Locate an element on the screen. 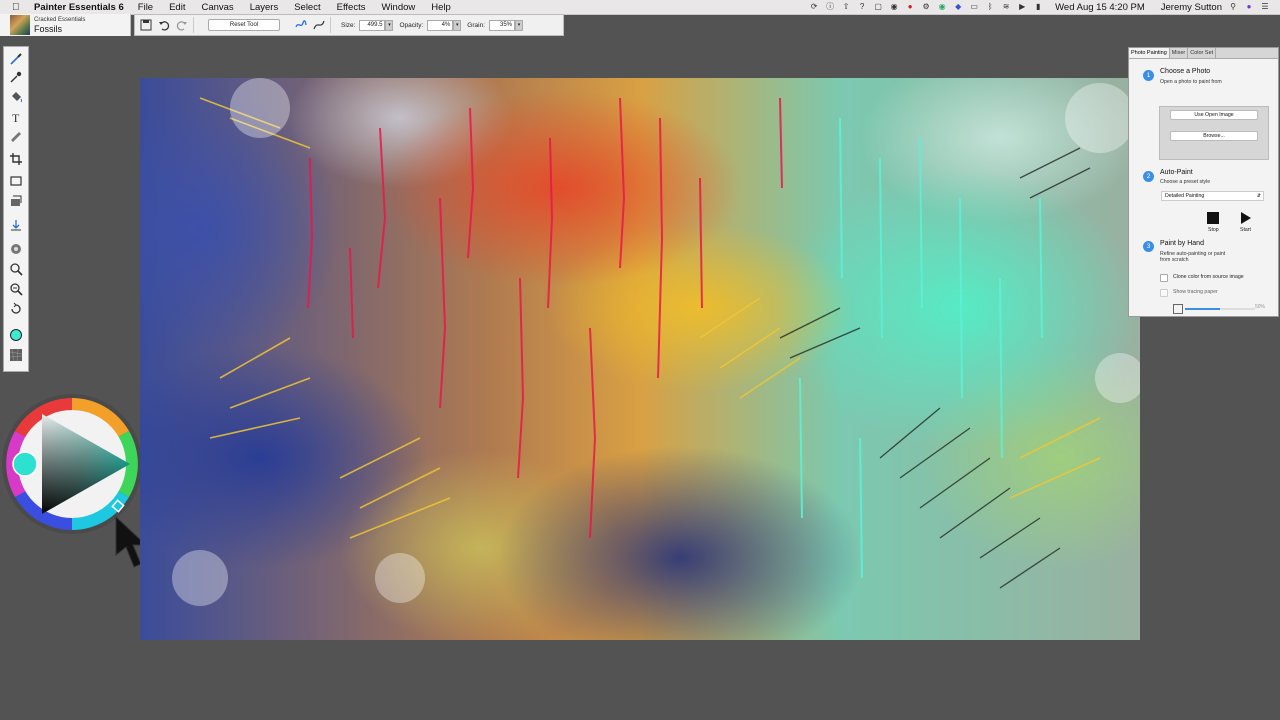 This screenshot has height=720, width=1280. info-icon: ⓘ is located at coordinates (830, 7).